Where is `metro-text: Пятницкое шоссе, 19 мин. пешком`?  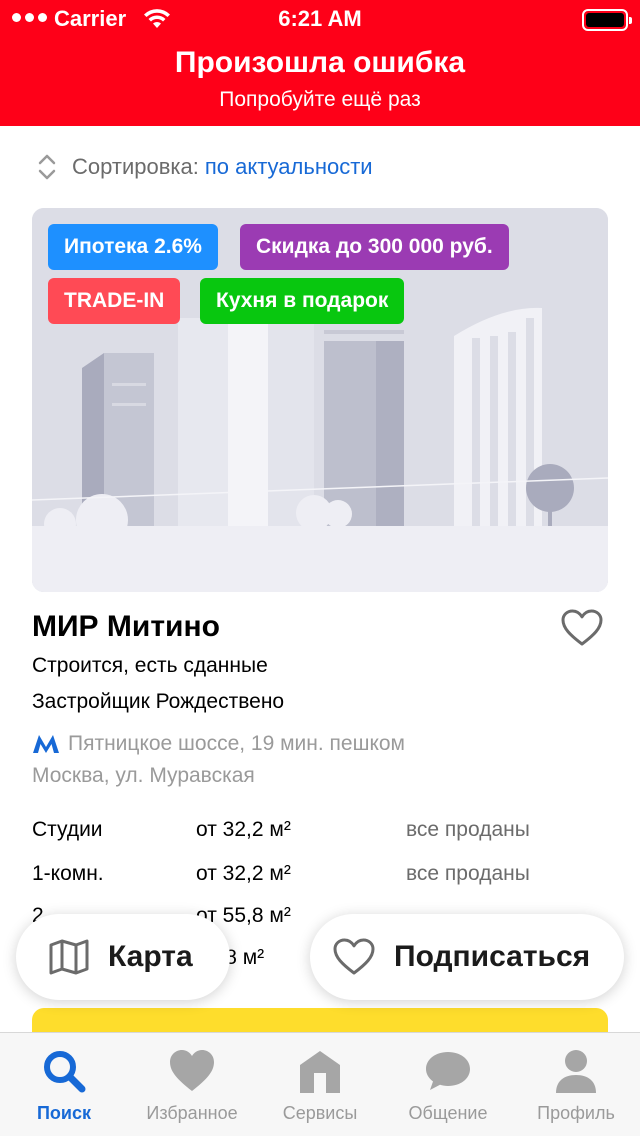 metro-text: Пятницкое шоссе, 19 мин. пешком is located at coordinates (236, 743).